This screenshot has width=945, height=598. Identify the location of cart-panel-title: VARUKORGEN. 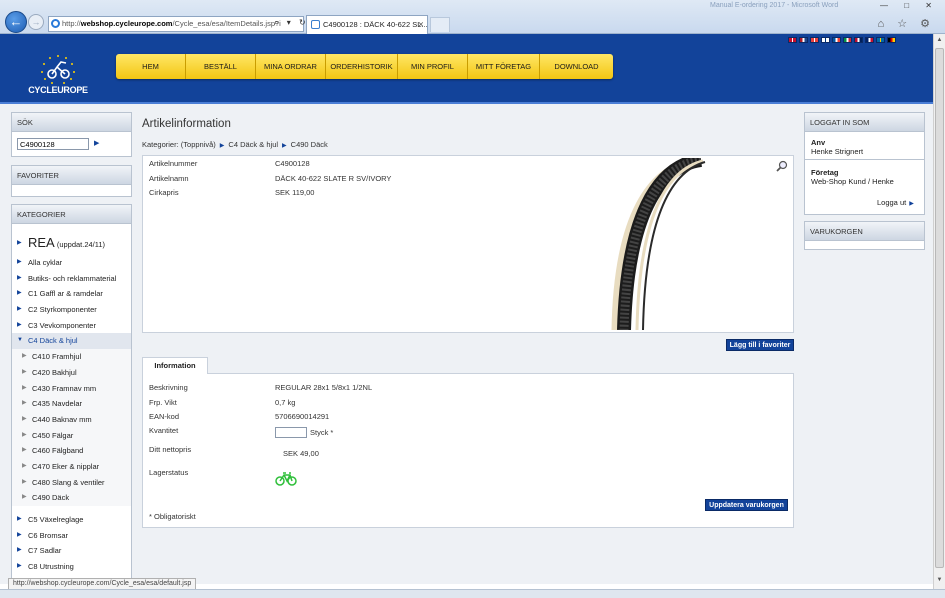
(864, 231).